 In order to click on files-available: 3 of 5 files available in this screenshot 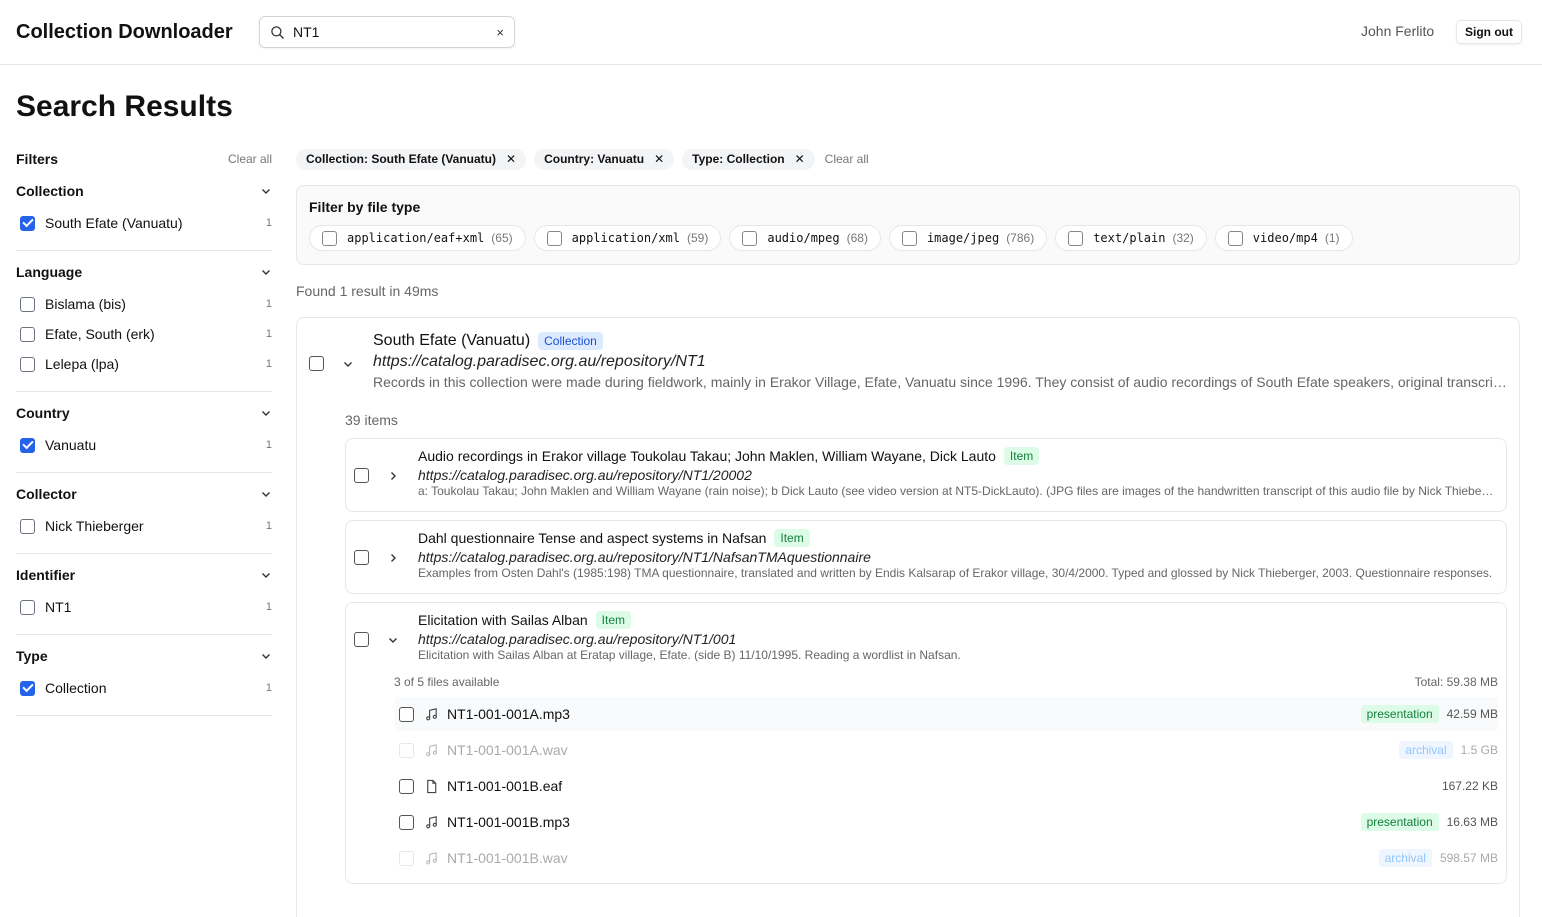, I will do `click(447, 682)`.